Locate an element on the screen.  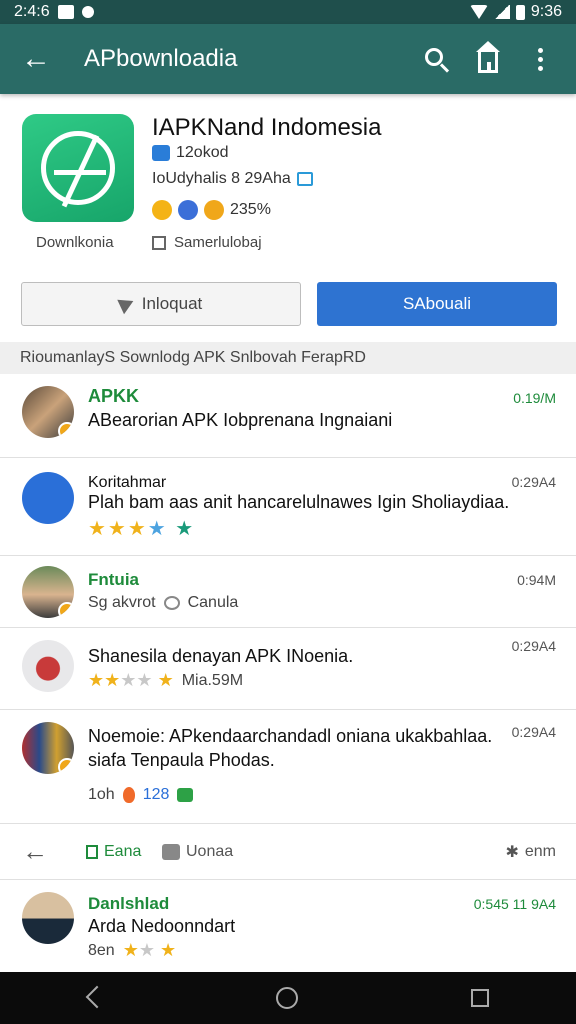
size-icon is located at coordinates (161, 153).